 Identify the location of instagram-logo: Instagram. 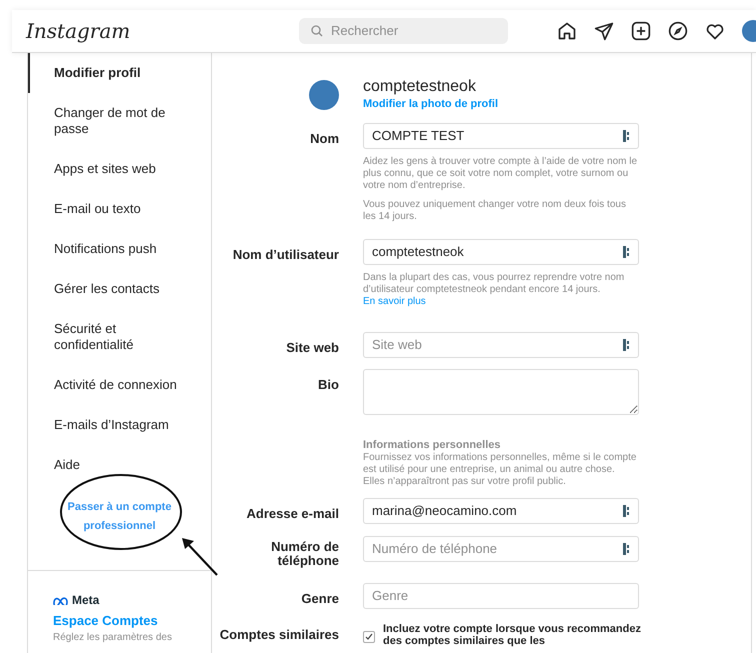
(126, 31).